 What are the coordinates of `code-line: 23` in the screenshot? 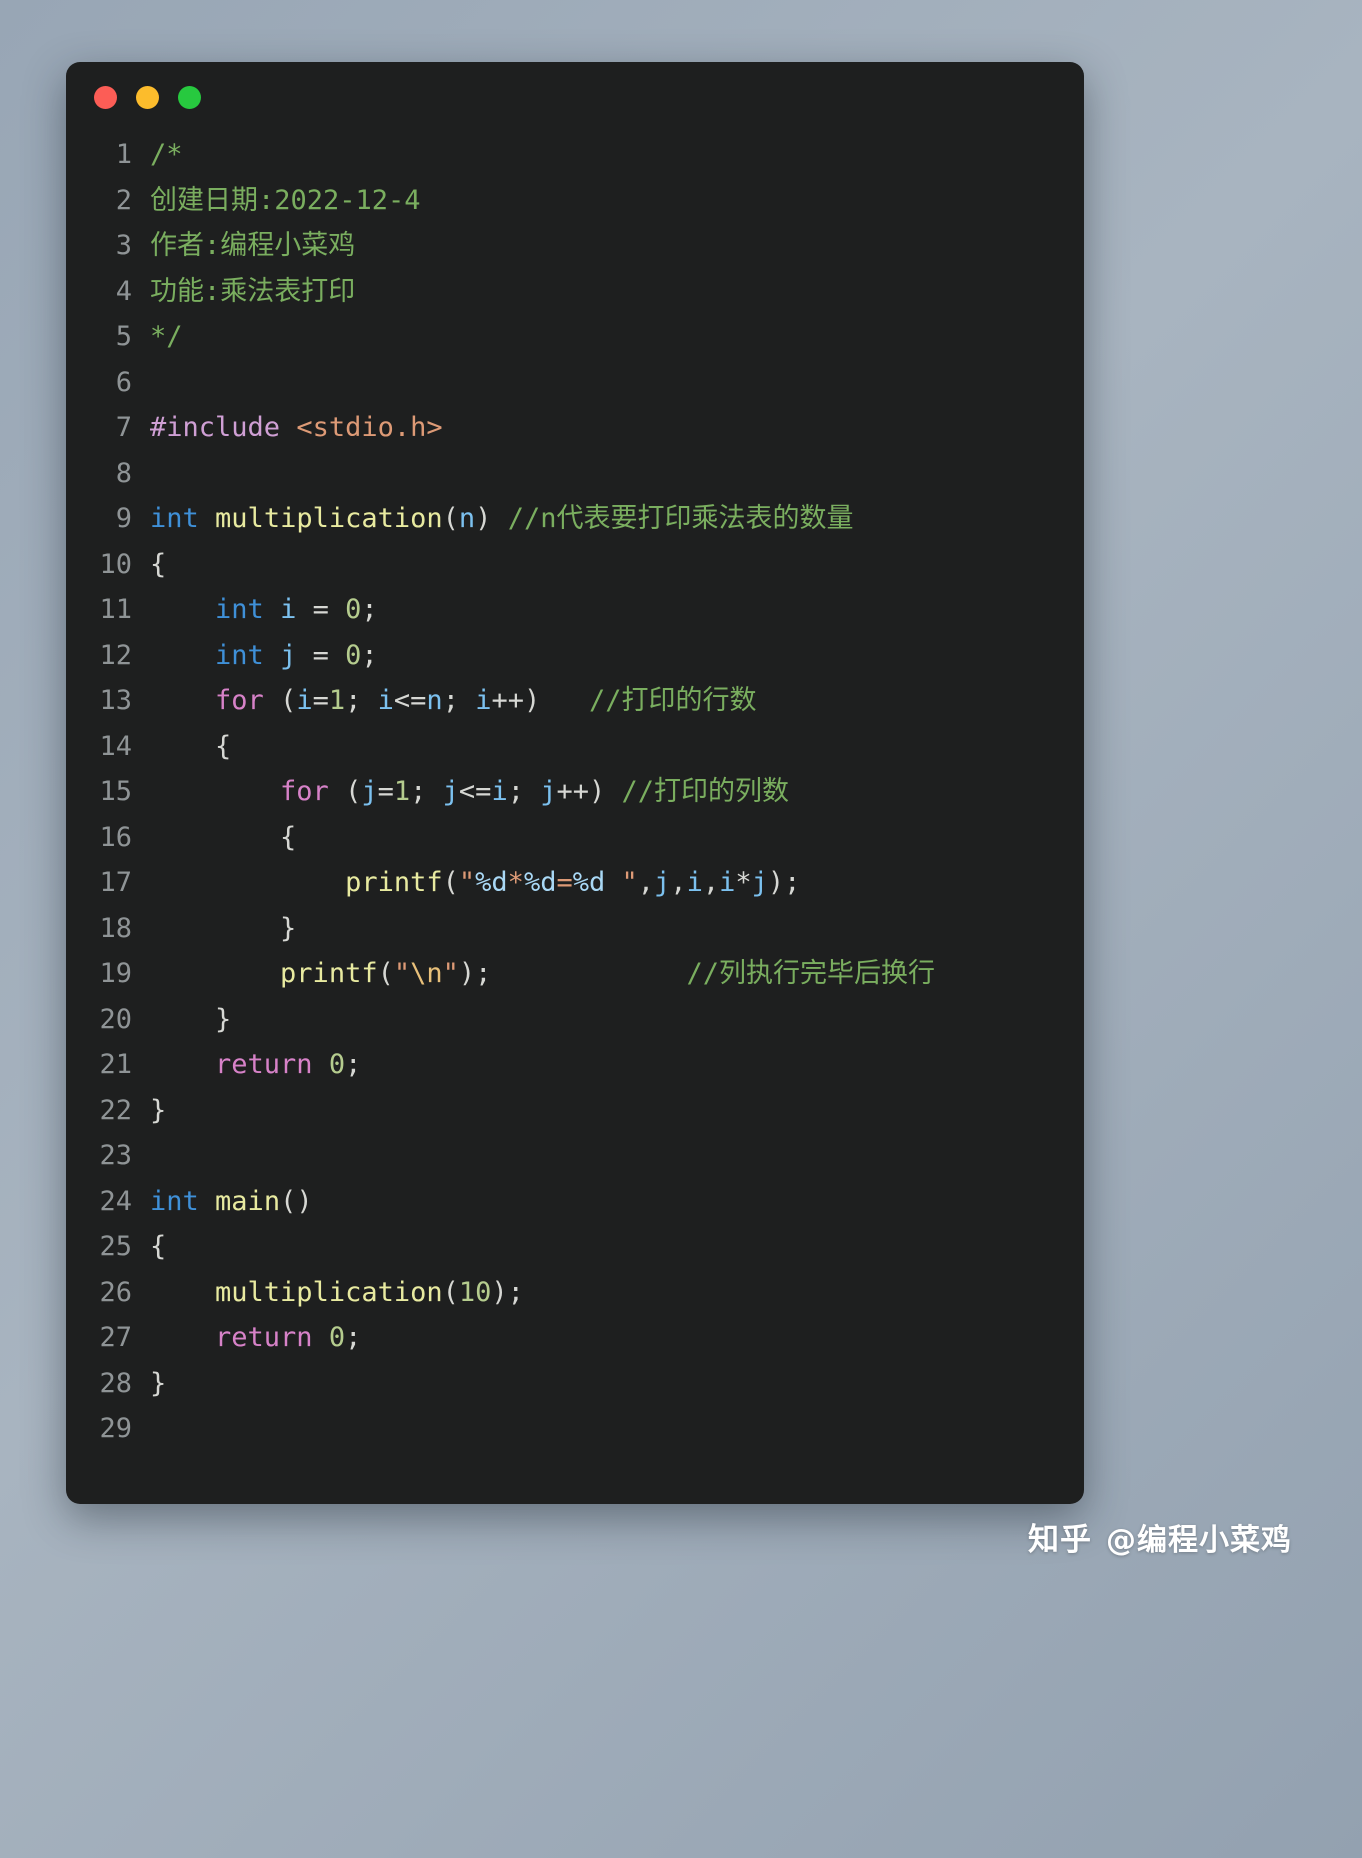 It's located at (575, 1156).